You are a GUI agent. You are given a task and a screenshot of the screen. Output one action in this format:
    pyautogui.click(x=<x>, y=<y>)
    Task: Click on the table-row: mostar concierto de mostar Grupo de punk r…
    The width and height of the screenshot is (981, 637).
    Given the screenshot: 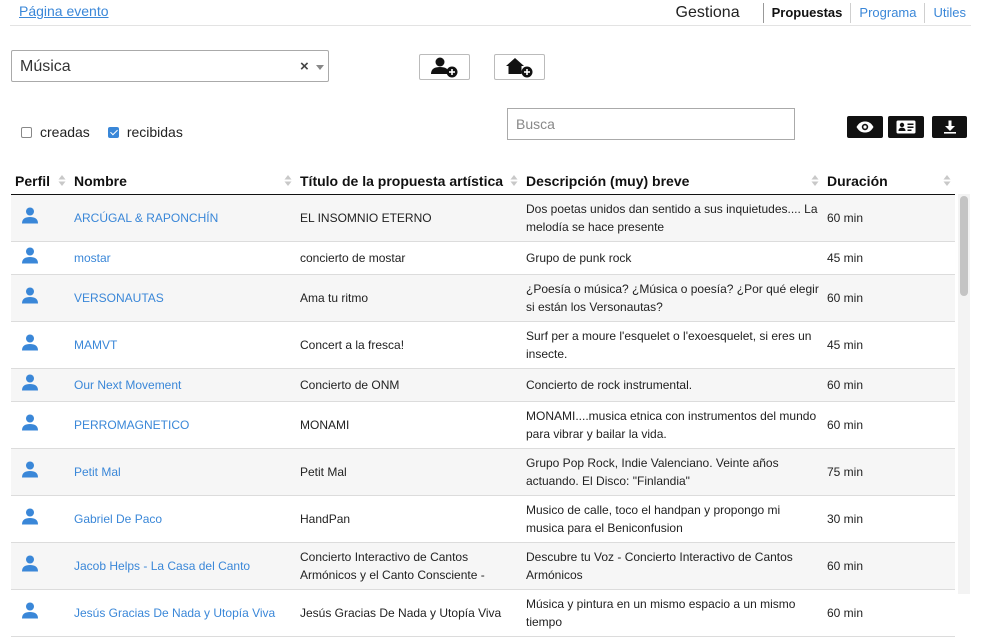 What is the action you would take?
    pyautogui.click(x=483, y=258)
    